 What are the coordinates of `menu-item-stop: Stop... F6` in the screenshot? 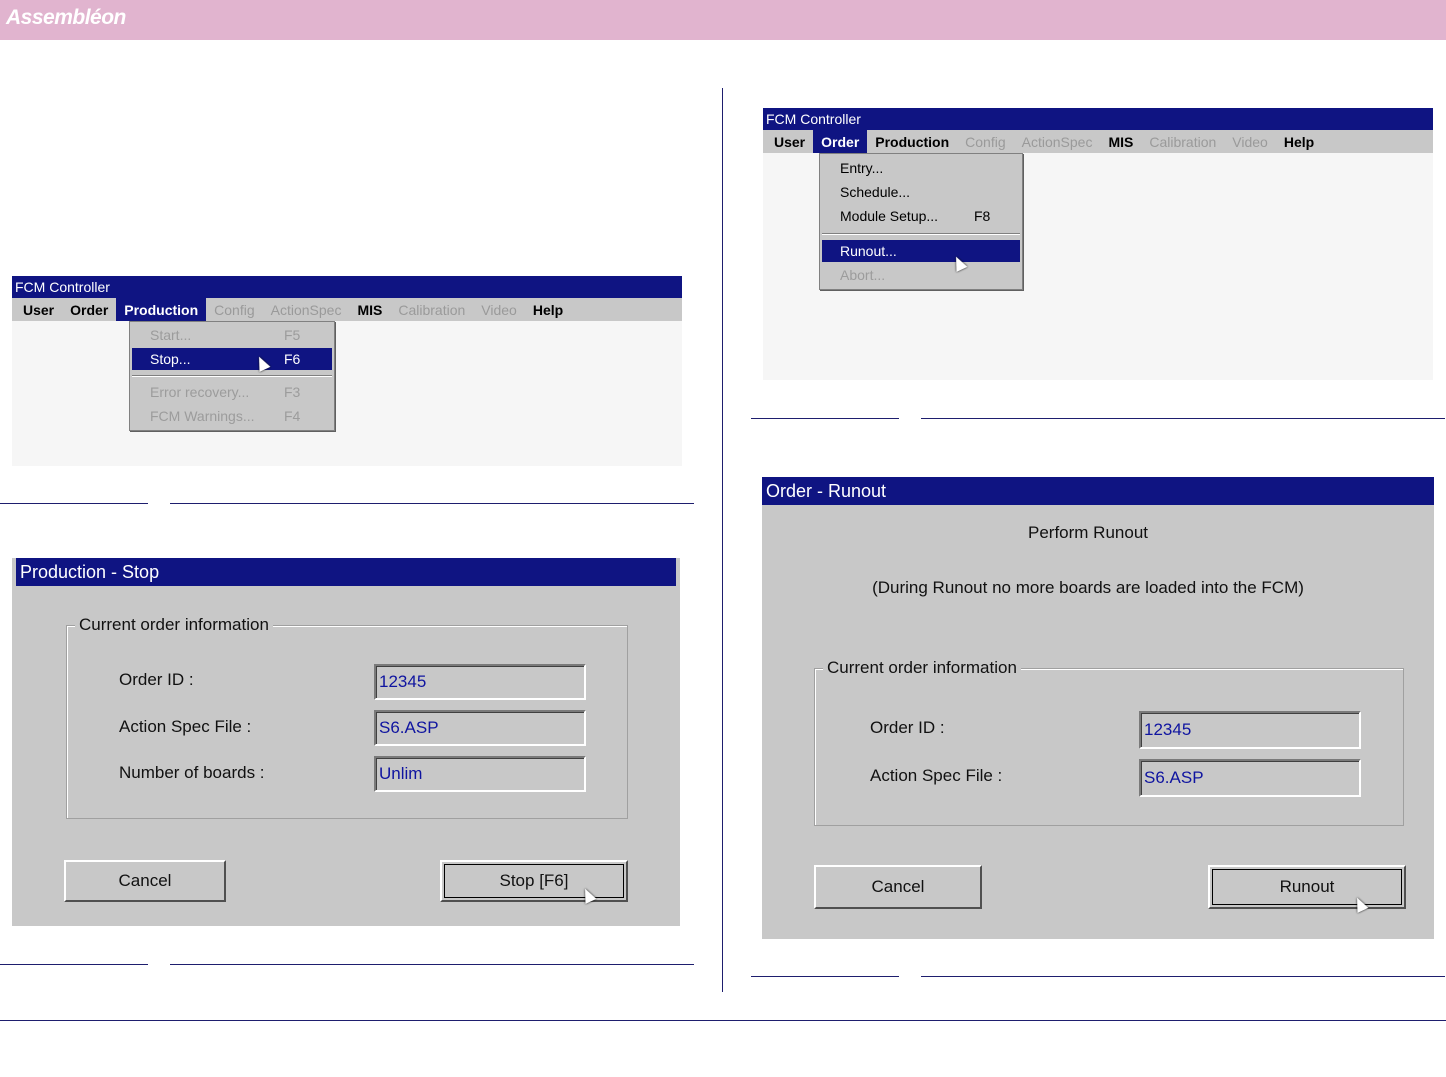 It's located at (232, 359).